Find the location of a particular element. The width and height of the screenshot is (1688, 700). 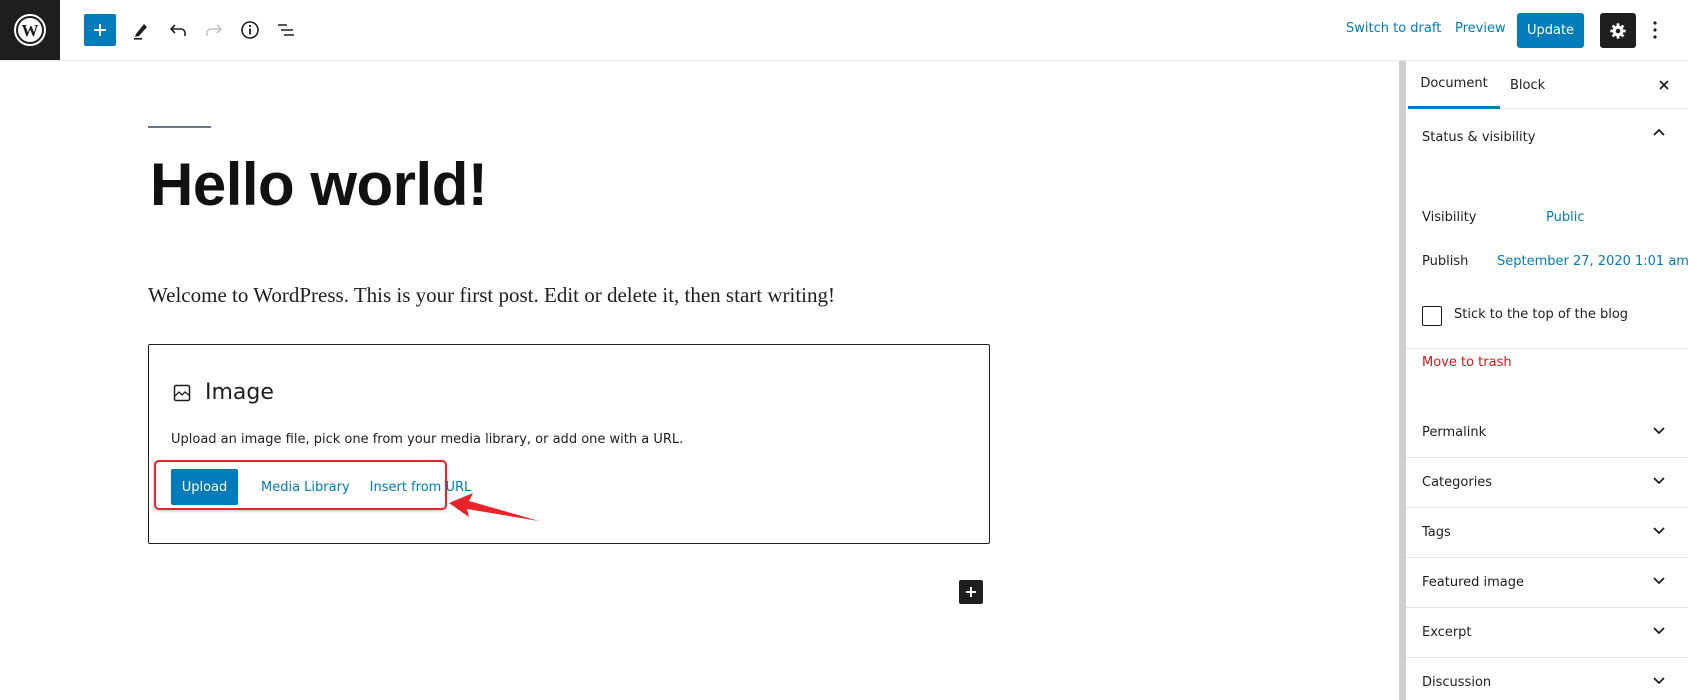

list-view-icon is located at coordinates (286, 30).